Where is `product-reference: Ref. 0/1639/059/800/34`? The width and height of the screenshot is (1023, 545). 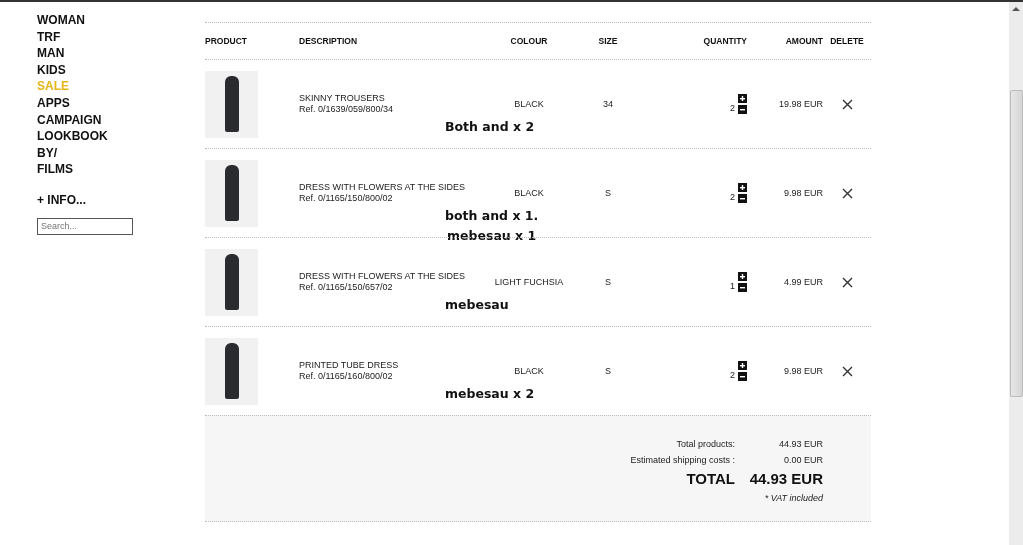 product-reference: Ref. 0/1639/059/800/34 is located at coordinates (347, 109).